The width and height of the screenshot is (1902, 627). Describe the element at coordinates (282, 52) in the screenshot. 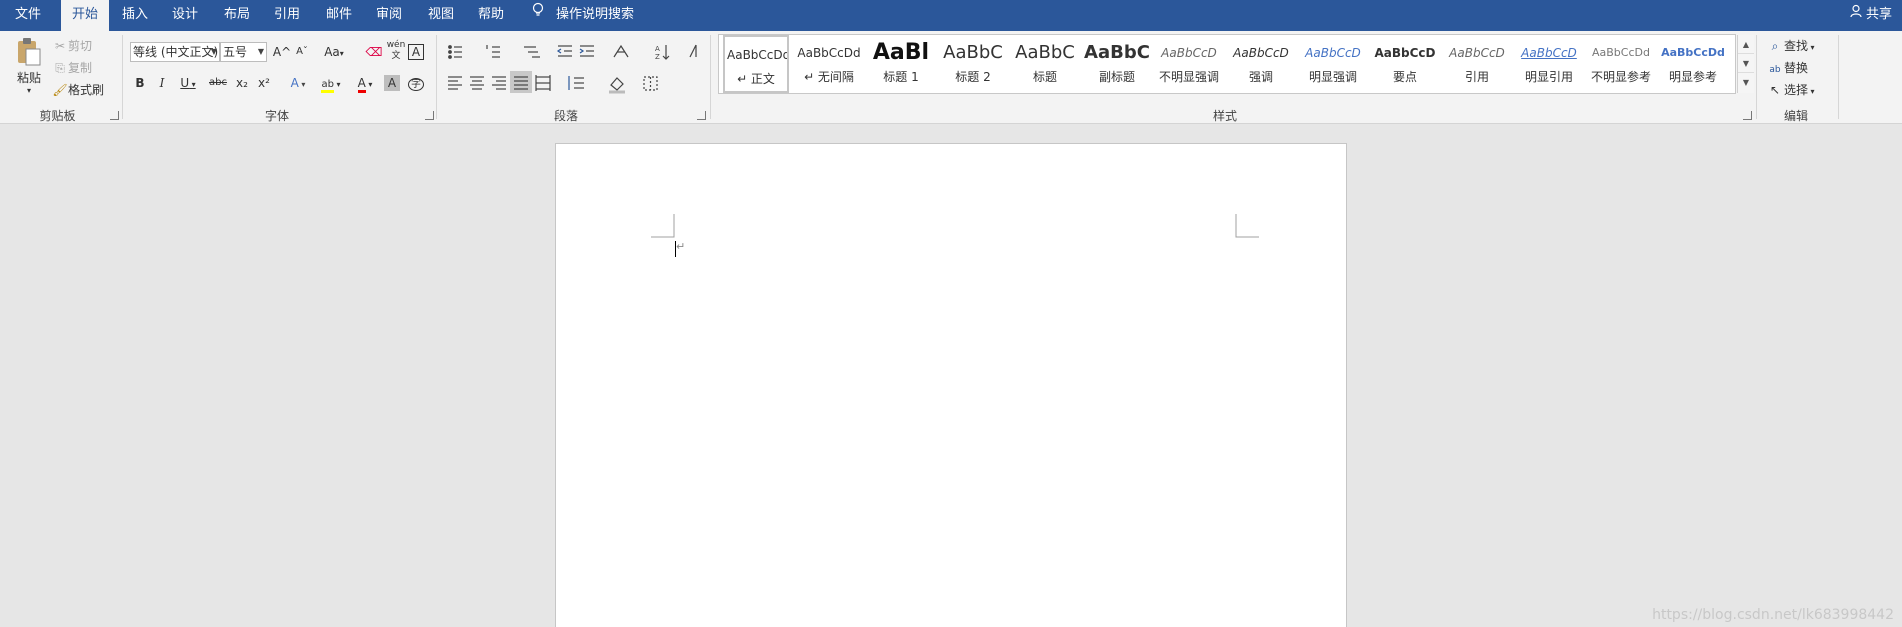

I see `grow-font-button: A^` at that location.